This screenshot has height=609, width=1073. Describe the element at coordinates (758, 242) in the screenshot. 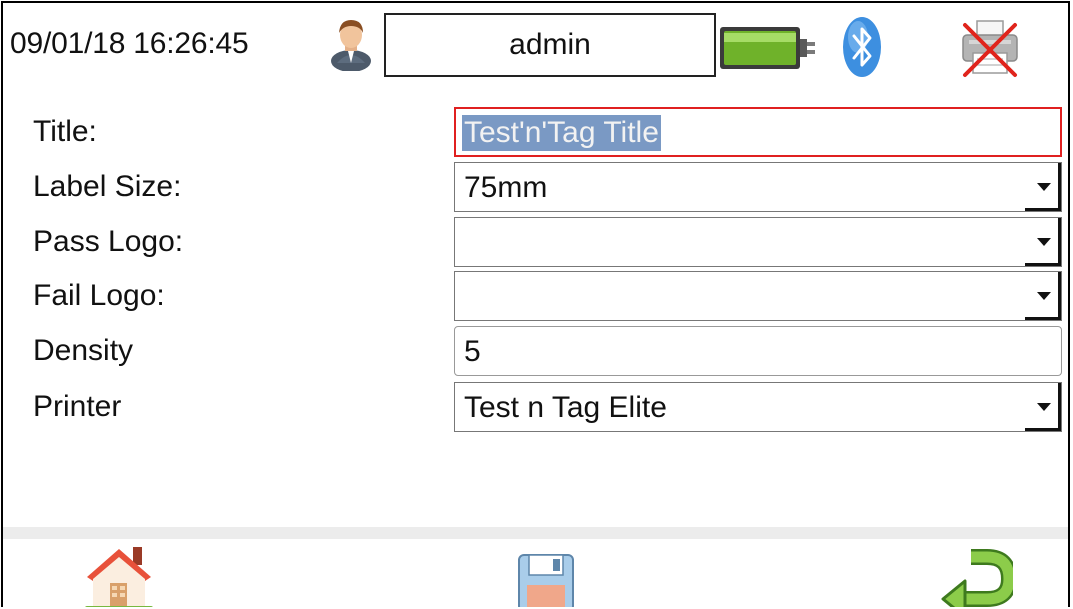

I see `pass-logo-select` at that location.